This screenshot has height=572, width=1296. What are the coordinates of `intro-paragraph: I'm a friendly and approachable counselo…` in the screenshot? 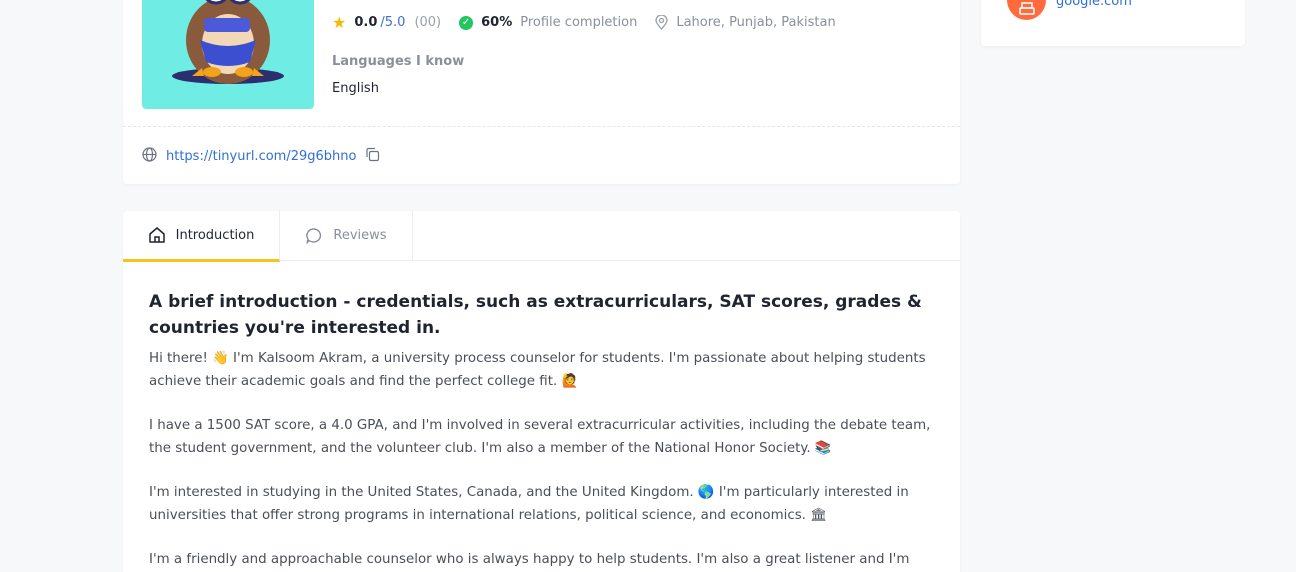 It's located at (529, 559).